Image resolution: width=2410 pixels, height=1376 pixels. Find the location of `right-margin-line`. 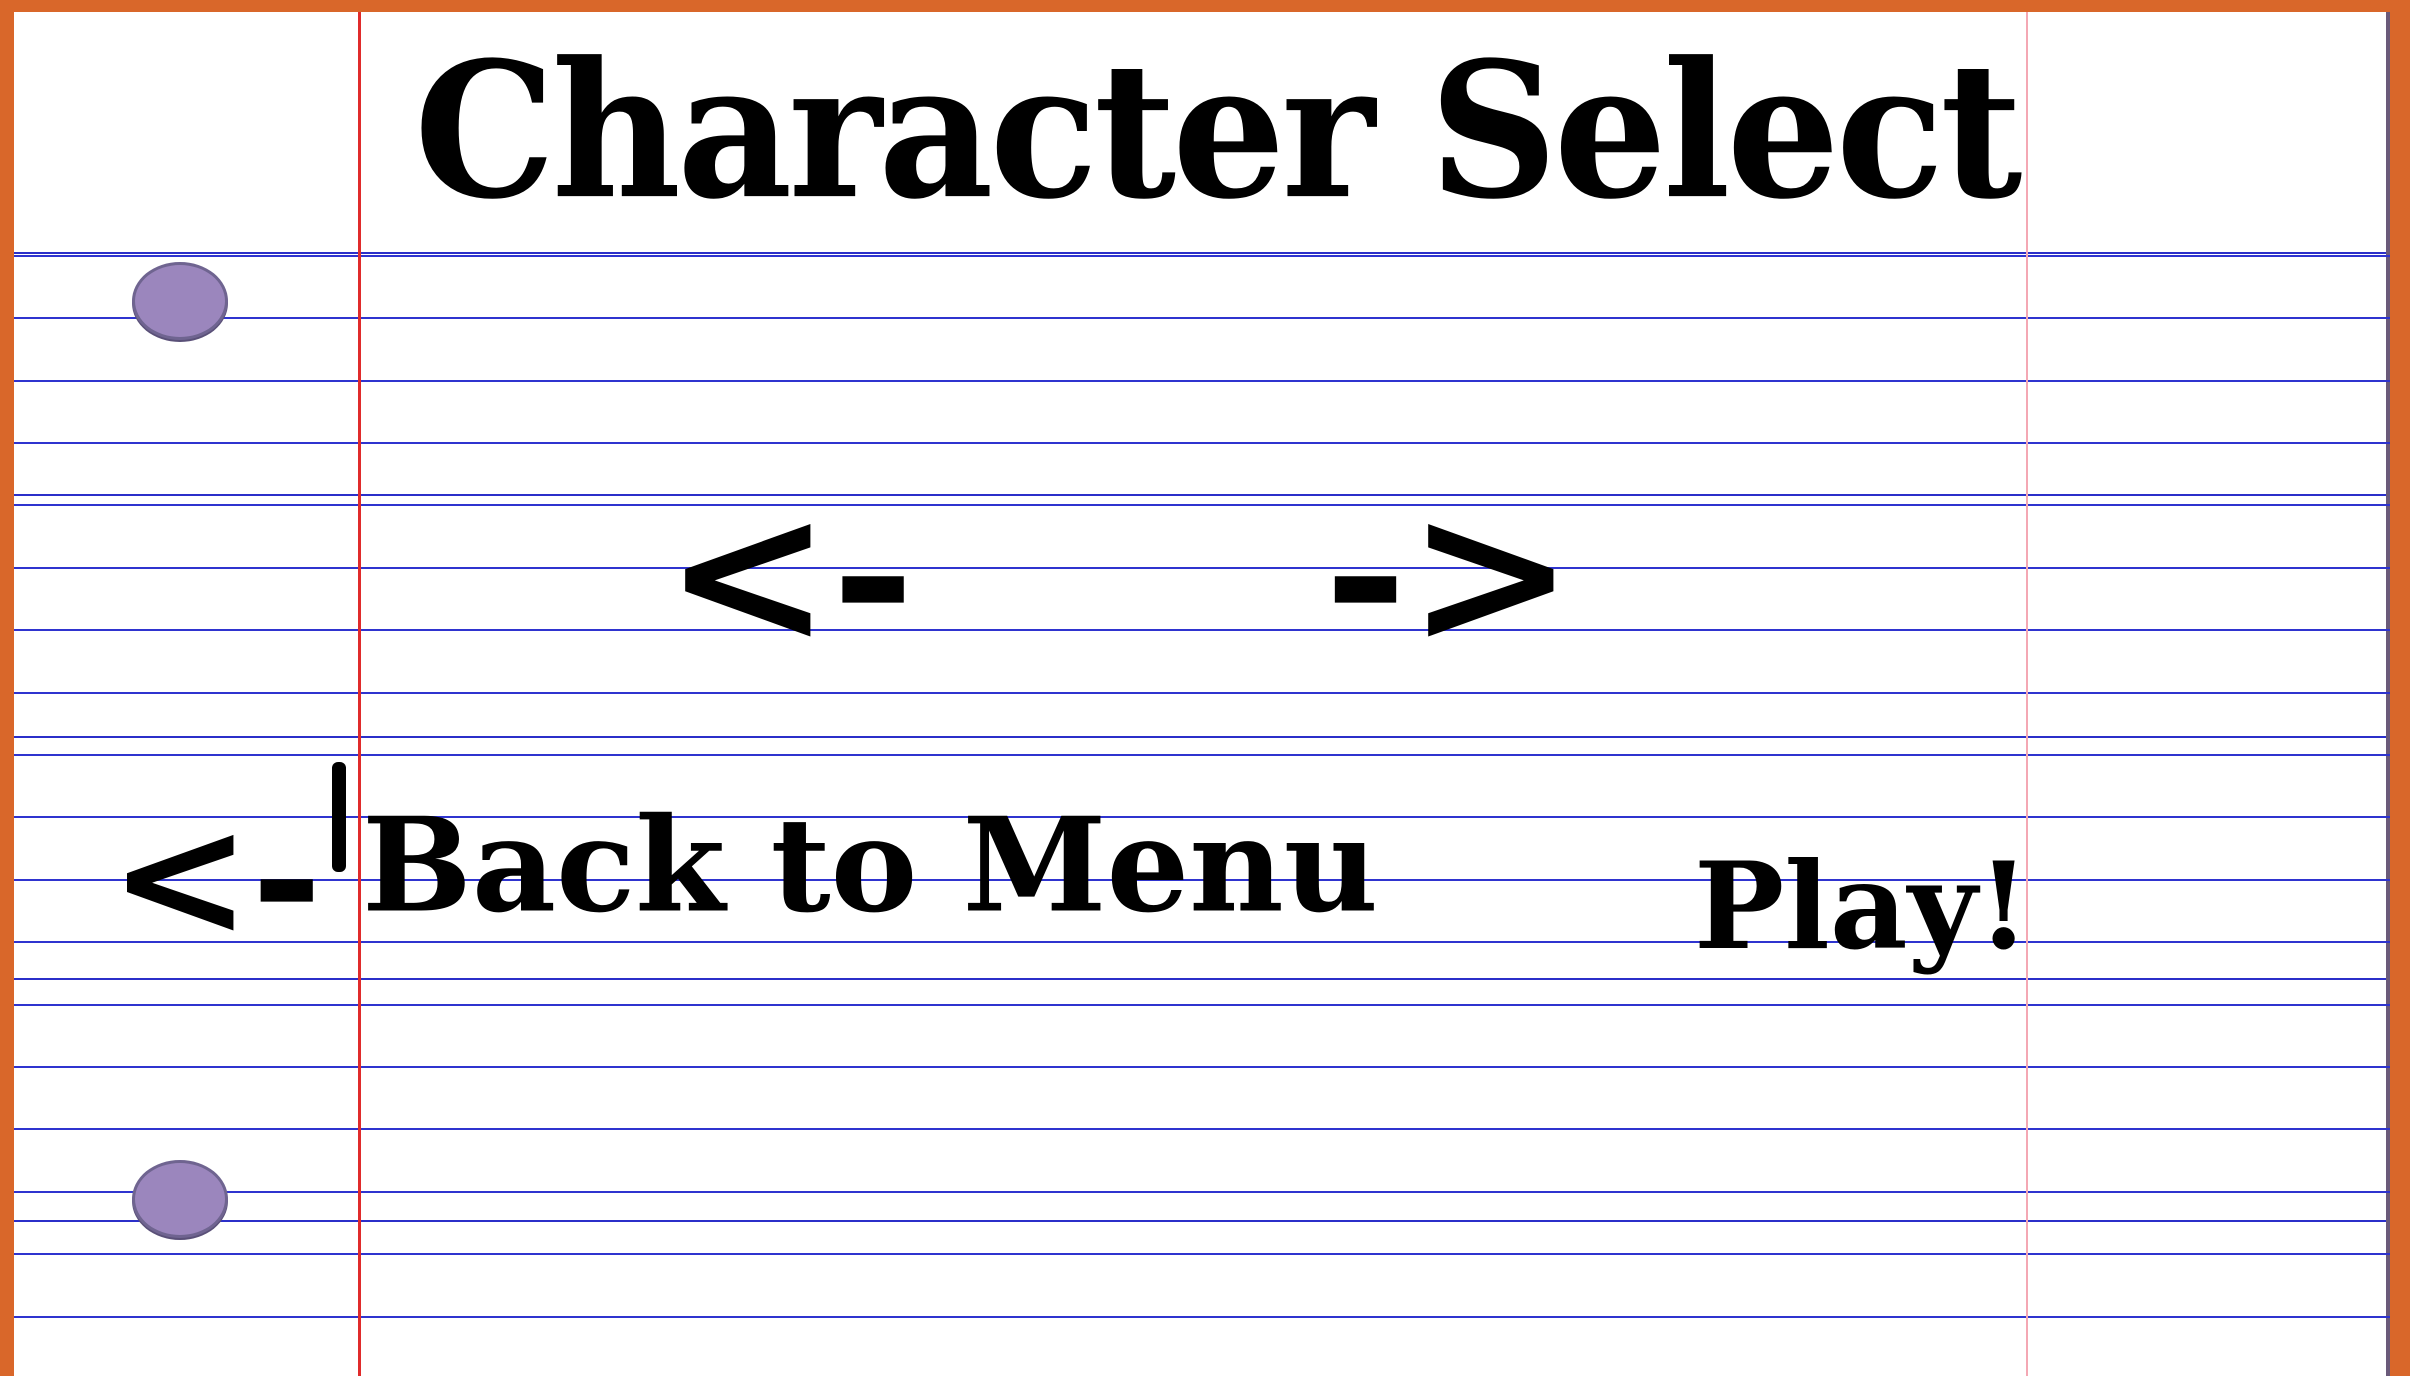

right-margin-line is located at coordinates (2027, 694).